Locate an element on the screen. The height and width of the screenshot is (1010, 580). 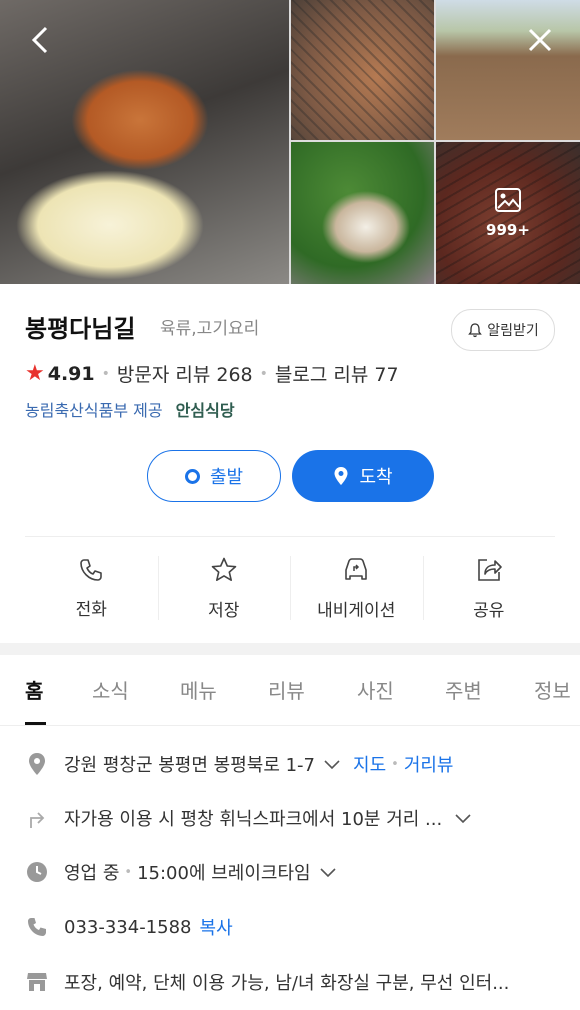
bell-icon is located at coordinates (475, 330).